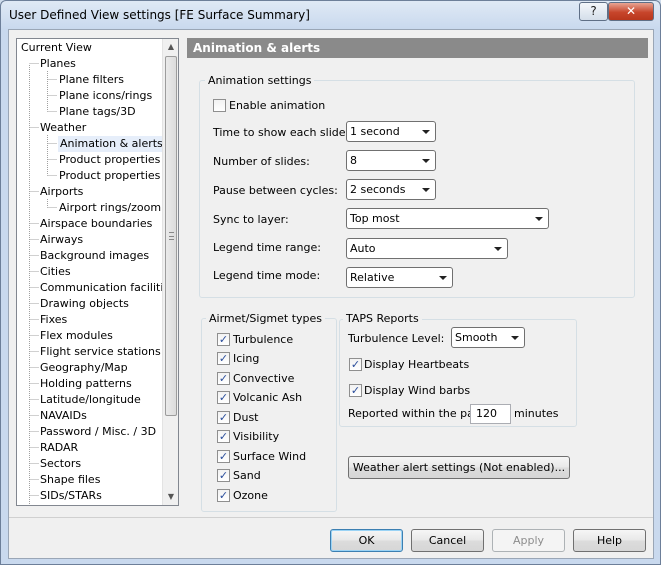  I want to click on tree-item-plane-icons-rings: Plane icons/rings, so click(105, 96).